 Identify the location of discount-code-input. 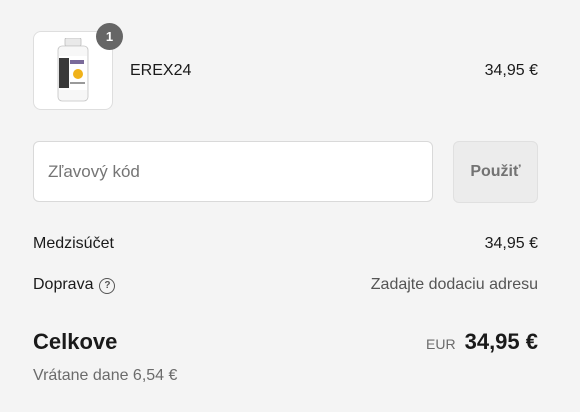
(233, 171).